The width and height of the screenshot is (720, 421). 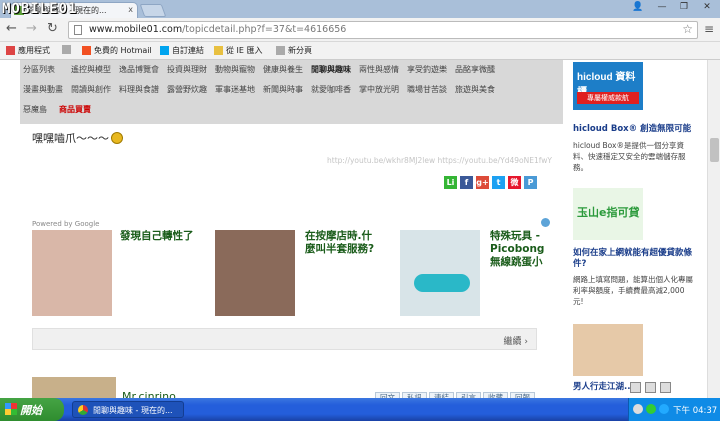 What do you see at coordinates (427, 89) in the screenshot?
I see `category-link: 職場甘苦談` at bounding box center [427, 89].